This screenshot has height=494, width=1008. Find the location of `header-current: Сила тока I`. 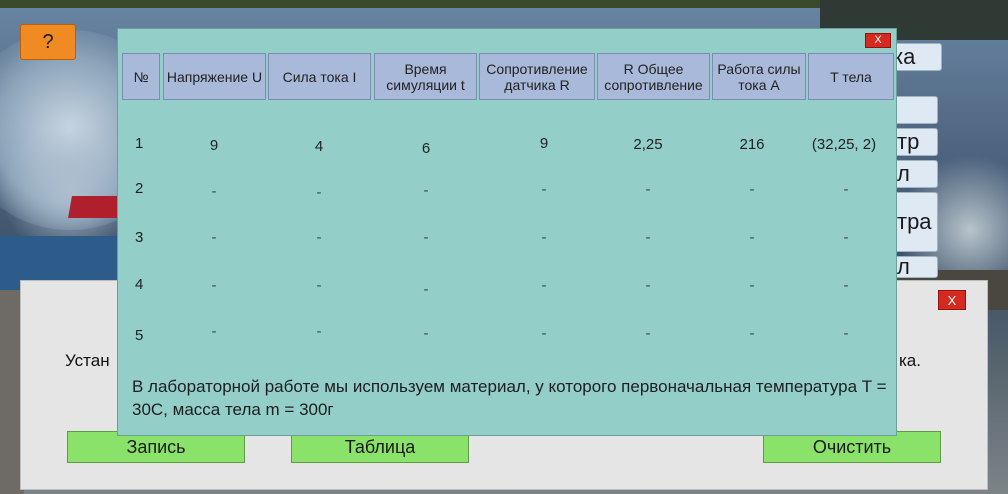

header-current: Сила тока I is located at coordinates (319, 76).